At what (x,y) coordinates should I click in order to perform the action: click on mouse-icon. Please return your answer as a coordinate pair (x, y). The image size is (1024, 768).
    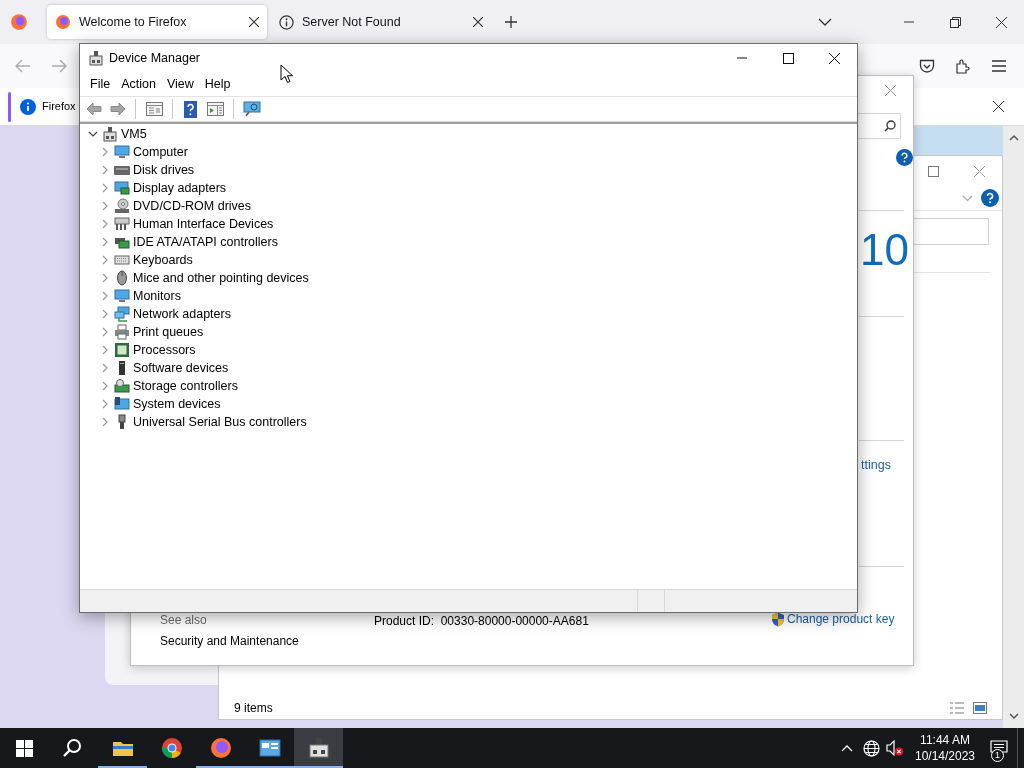
    Looking at the image, I should click on (122, 278).